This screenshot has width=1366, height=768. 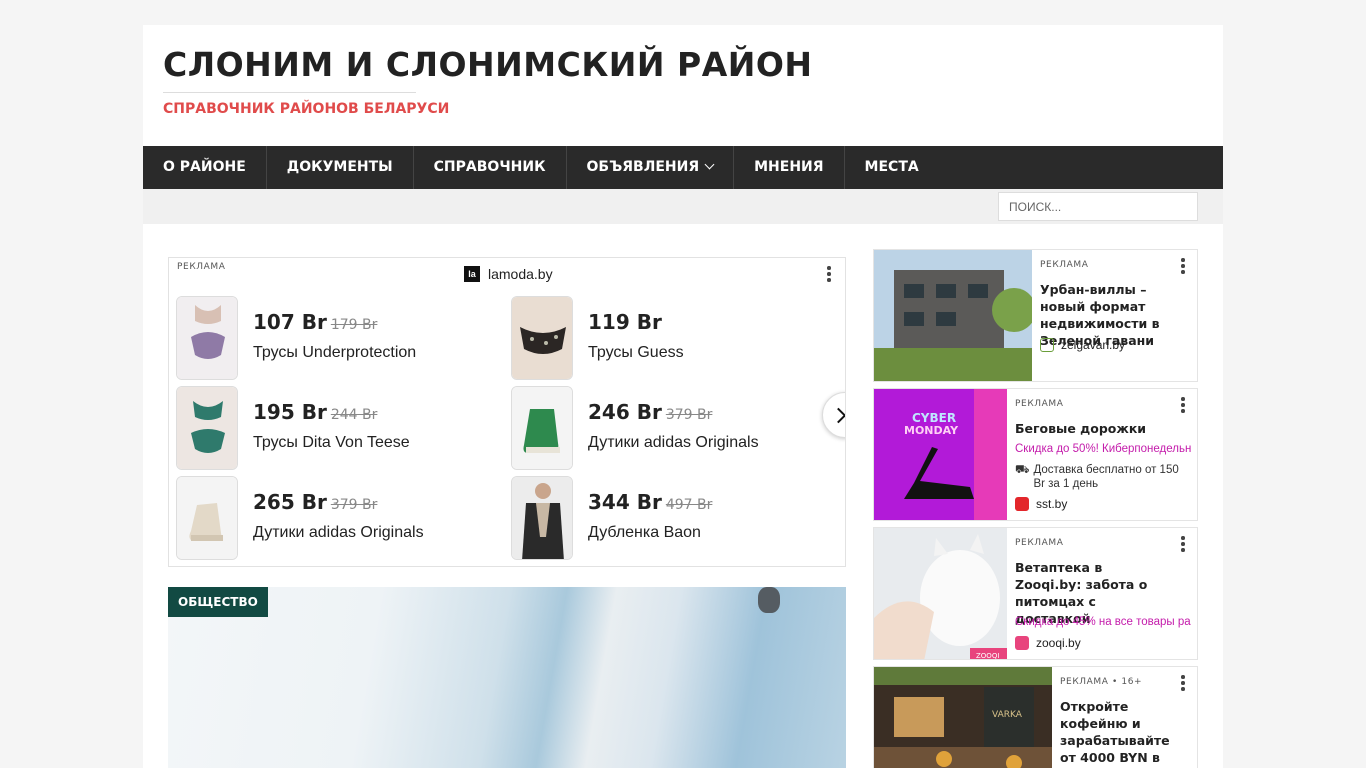 What do you see at coordinates (335, 352) in the screenshot?
I see `product-name: Трусы Underprotection` at bounding box center [335, 352].